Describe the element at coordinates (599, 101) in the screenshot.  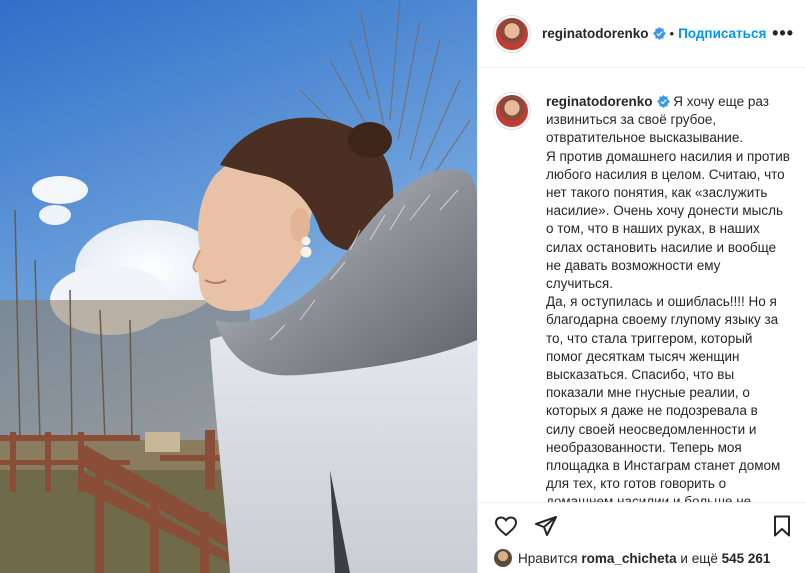
I see `caption-username: reginatodorenko` at that location.